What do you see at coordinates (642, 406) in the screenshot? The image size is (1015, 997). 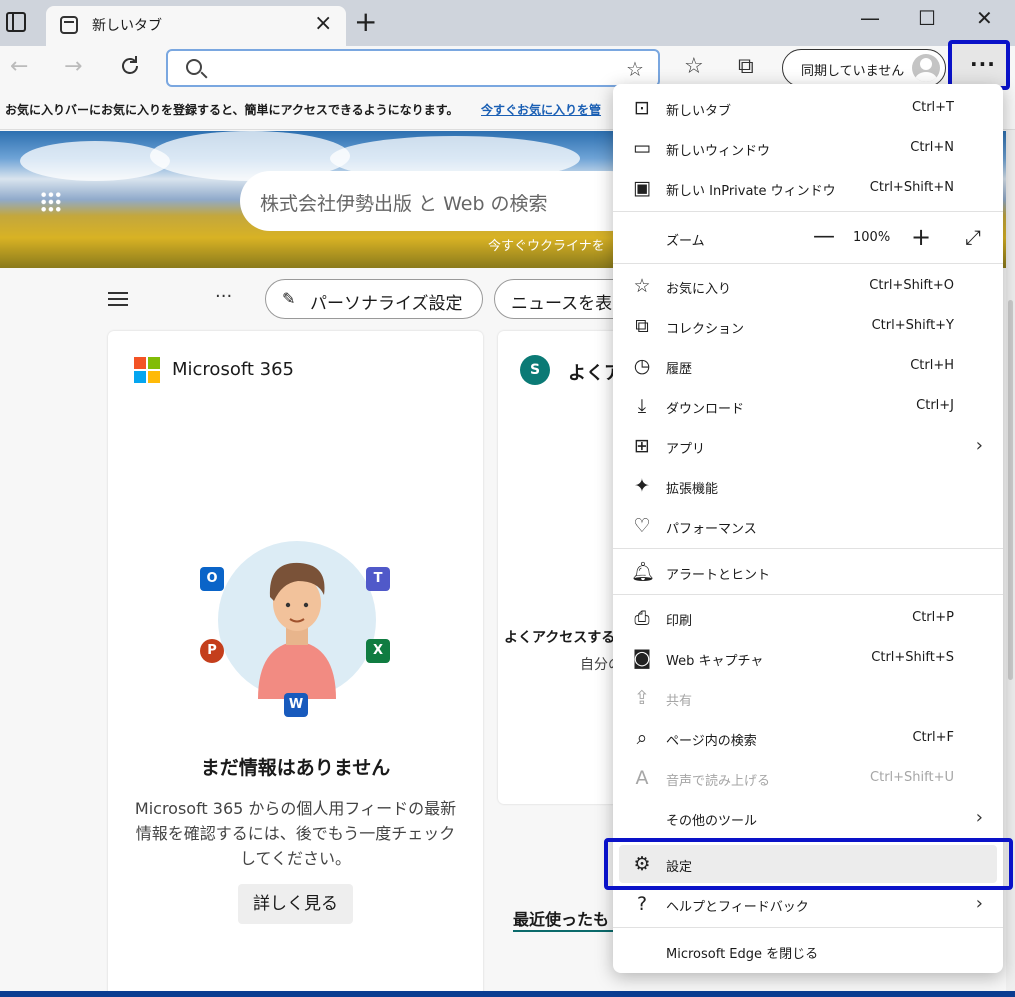 I see `download-icon: ⤓` at bounding box center [642, 406].